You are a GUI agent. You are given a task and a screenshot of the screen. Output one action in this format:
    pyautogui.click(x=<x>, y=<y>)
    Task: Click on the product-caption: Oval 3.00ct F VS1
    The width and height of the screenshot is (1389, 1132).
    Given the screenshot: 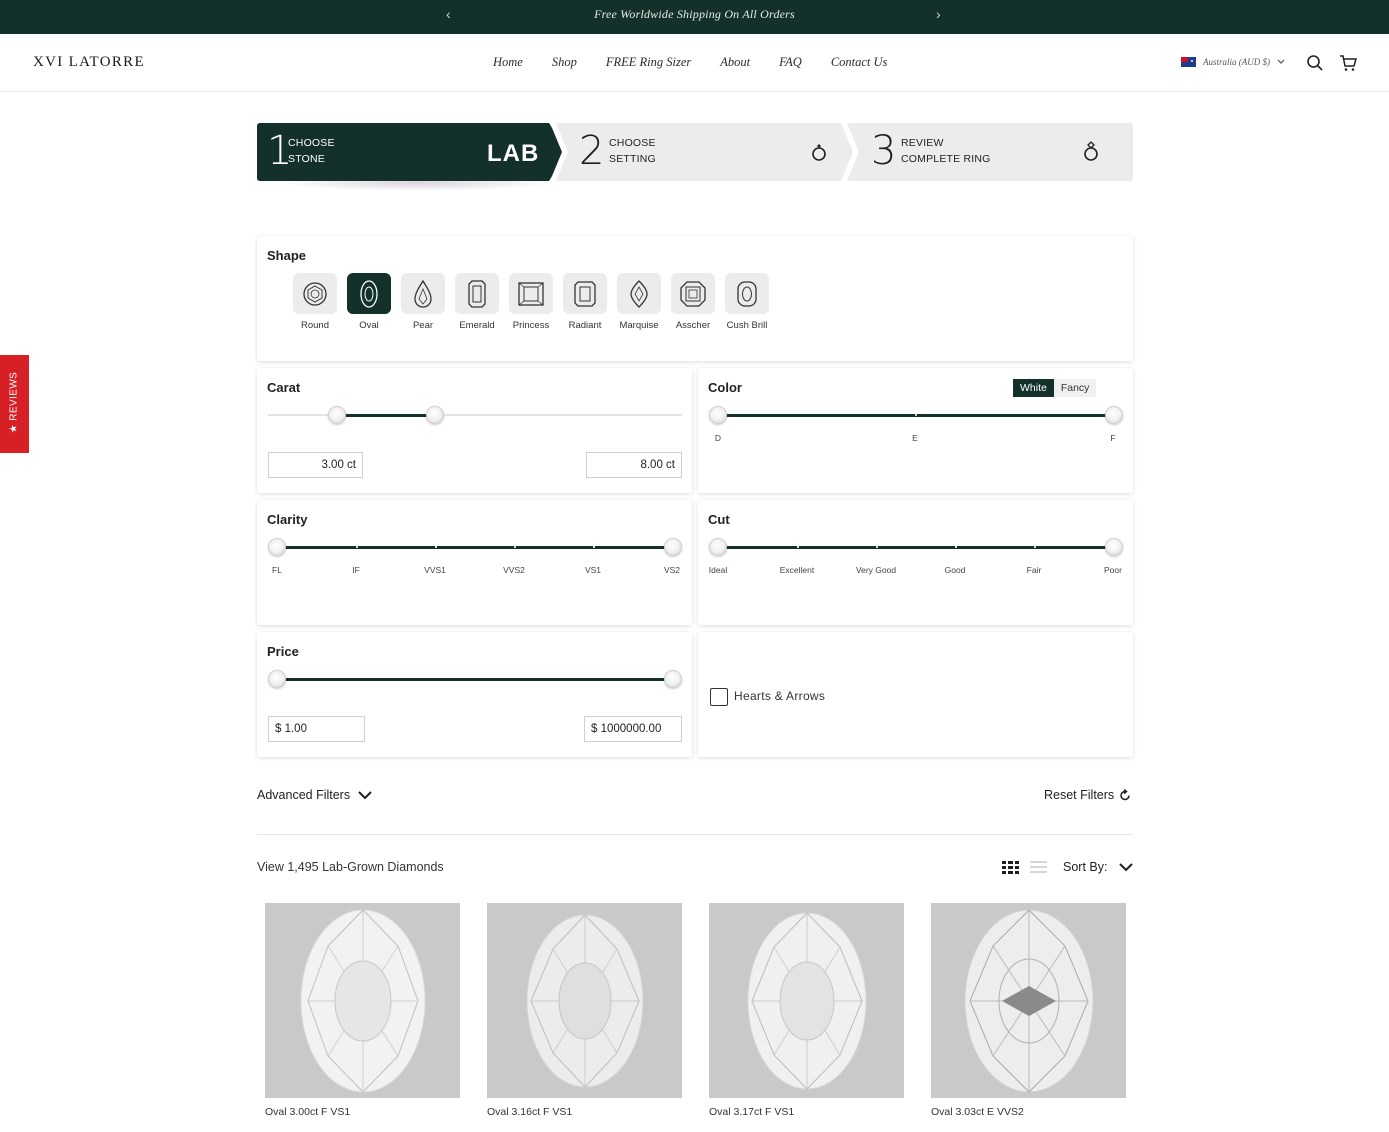 What is the action you would take?
    pyautogui.click(x=362, y=1112)
    